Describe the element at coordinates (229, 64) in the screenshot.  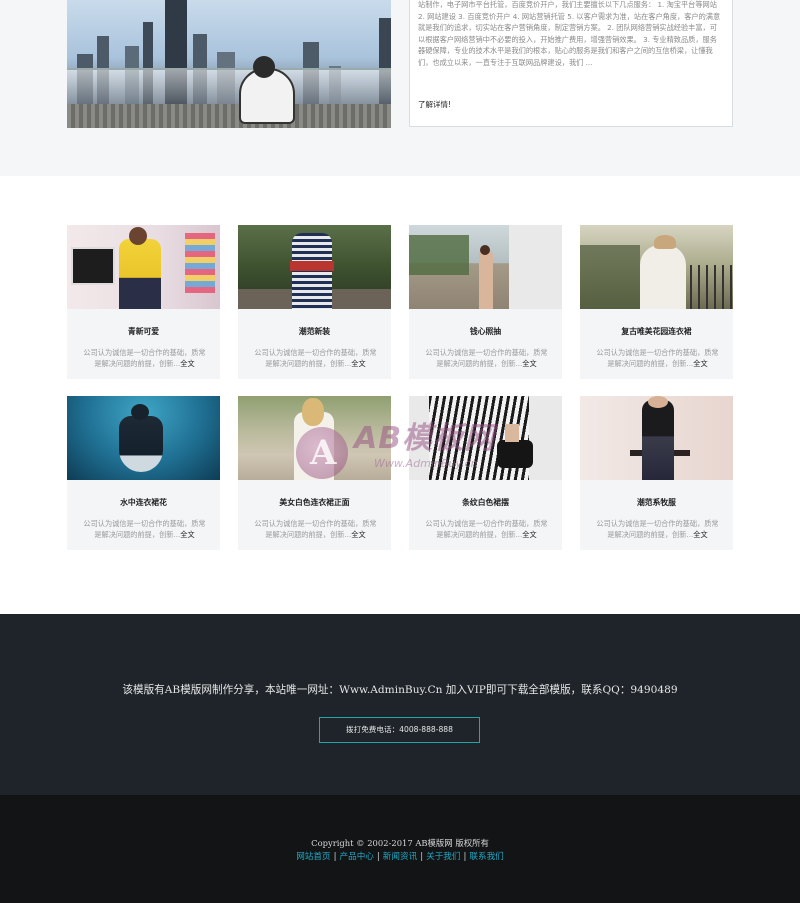
I see `about-image-city-skyline` at that location.